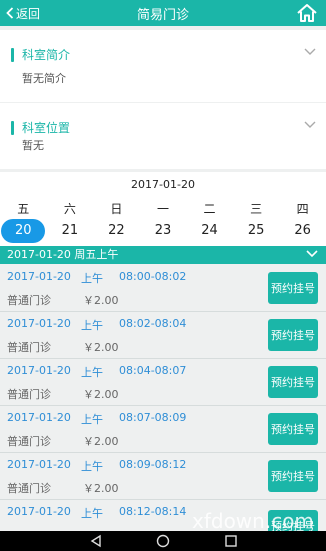  I want to click on weekday-label: 三, so click(256, 209).